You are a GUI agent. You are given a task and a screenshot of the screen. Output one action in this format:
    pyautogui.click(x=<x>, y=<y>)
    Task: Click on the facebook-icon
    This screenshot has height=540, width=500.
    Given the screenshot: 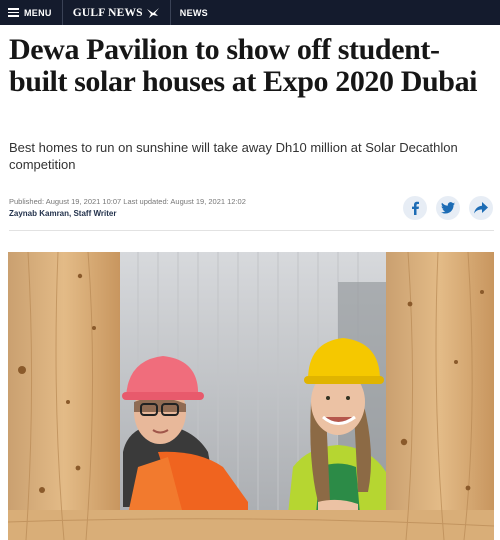 What is the action you would take?
    pyautogui.click(x=415, y=208)
    